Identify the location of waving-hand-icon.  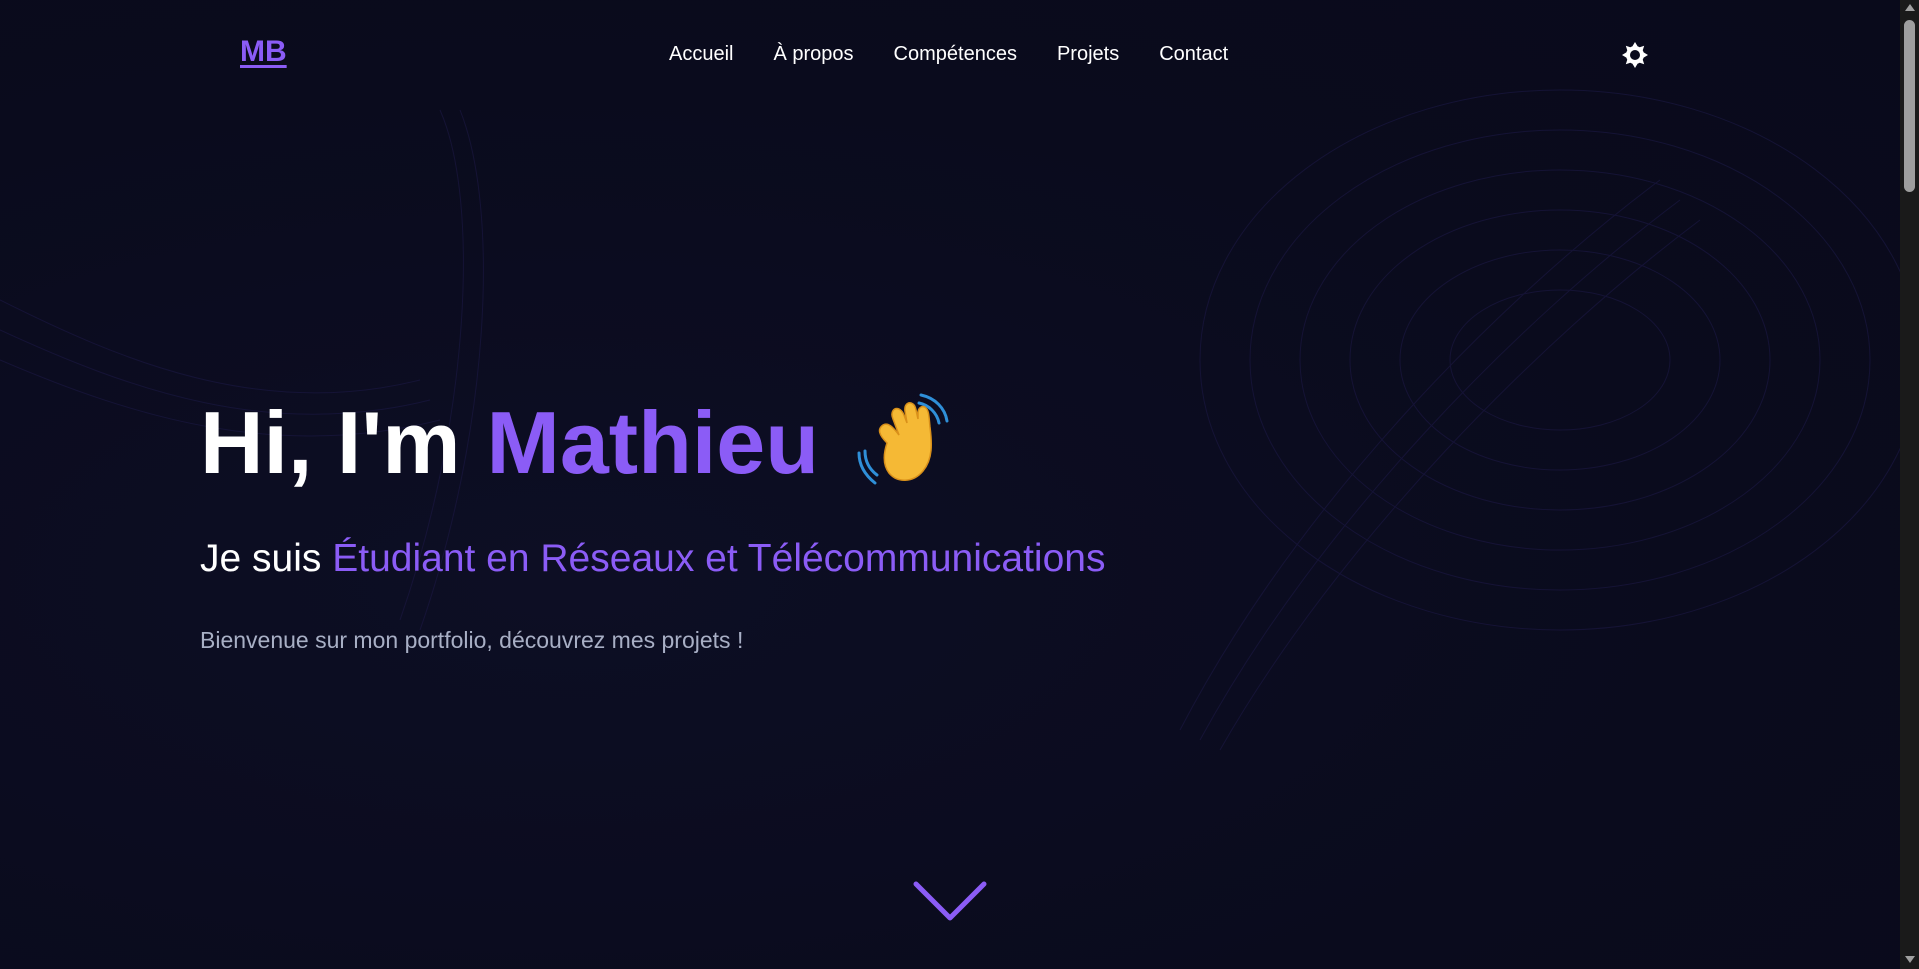
(907, 443).